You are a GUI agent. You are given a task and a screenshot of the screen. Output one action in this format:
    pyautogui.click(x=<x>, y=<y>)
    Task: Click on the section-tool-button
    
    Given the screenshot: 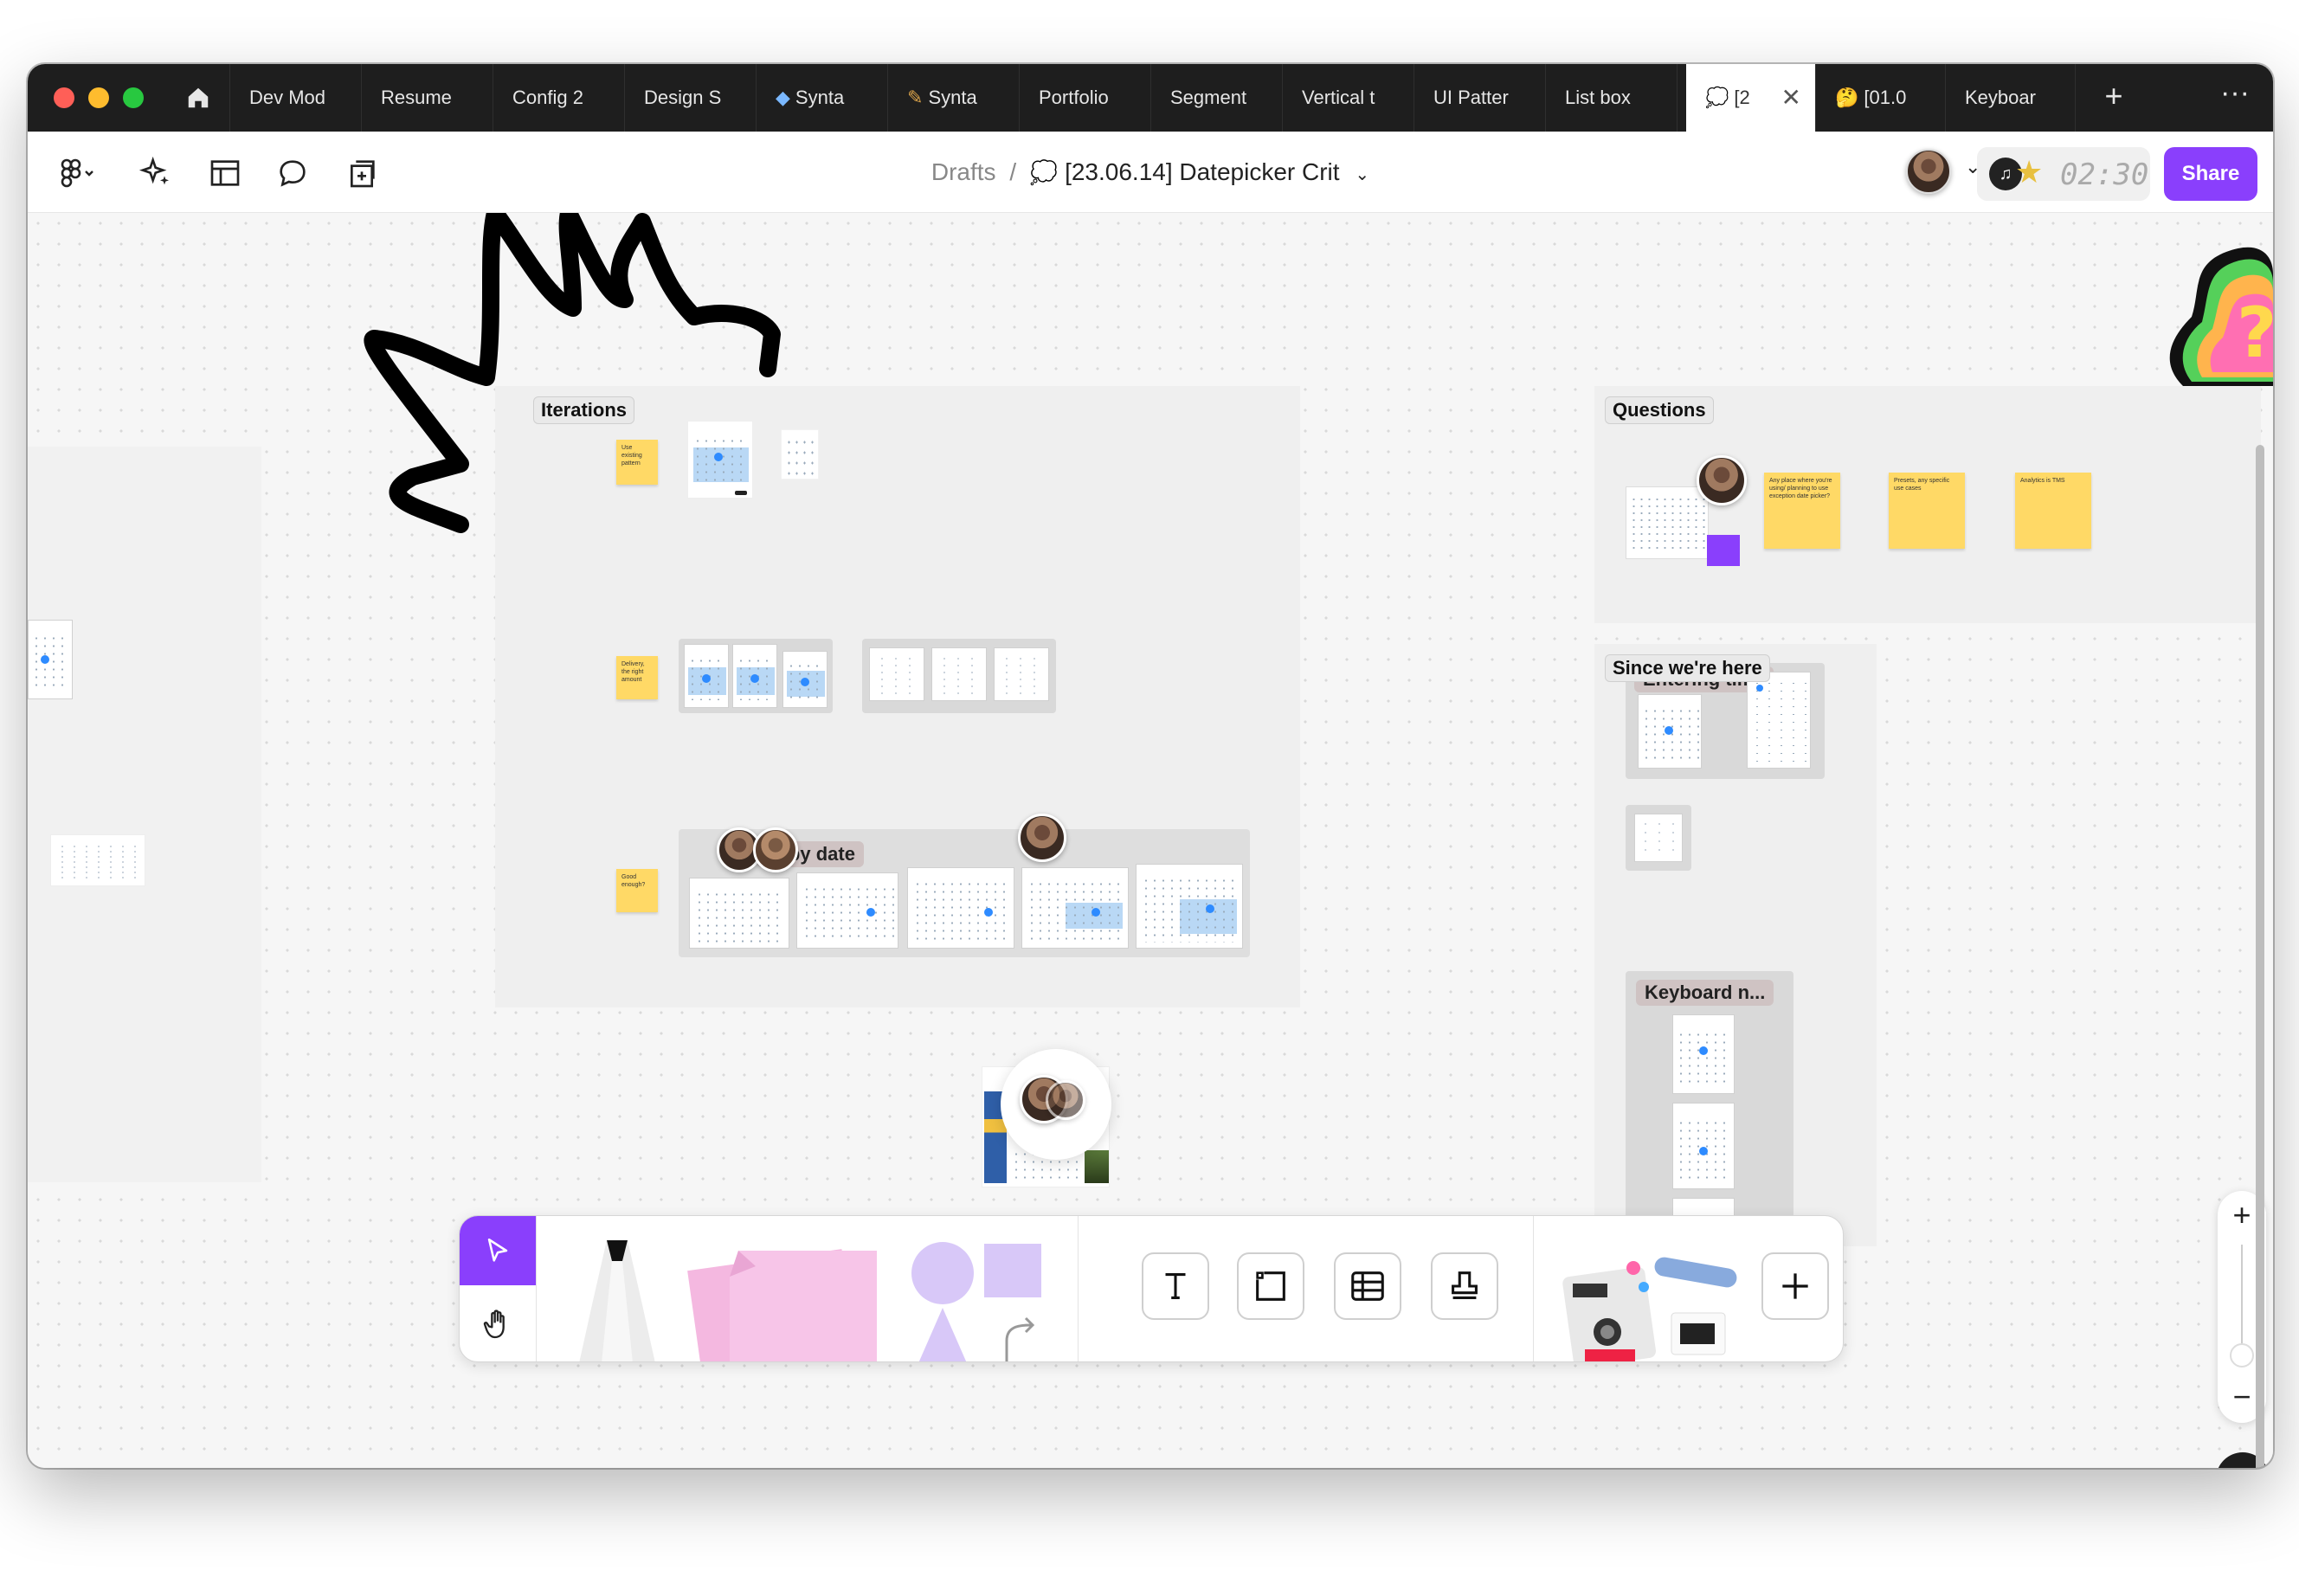 What is the action you would take?
    pyautogui.click(x=1270, y=1286)
    